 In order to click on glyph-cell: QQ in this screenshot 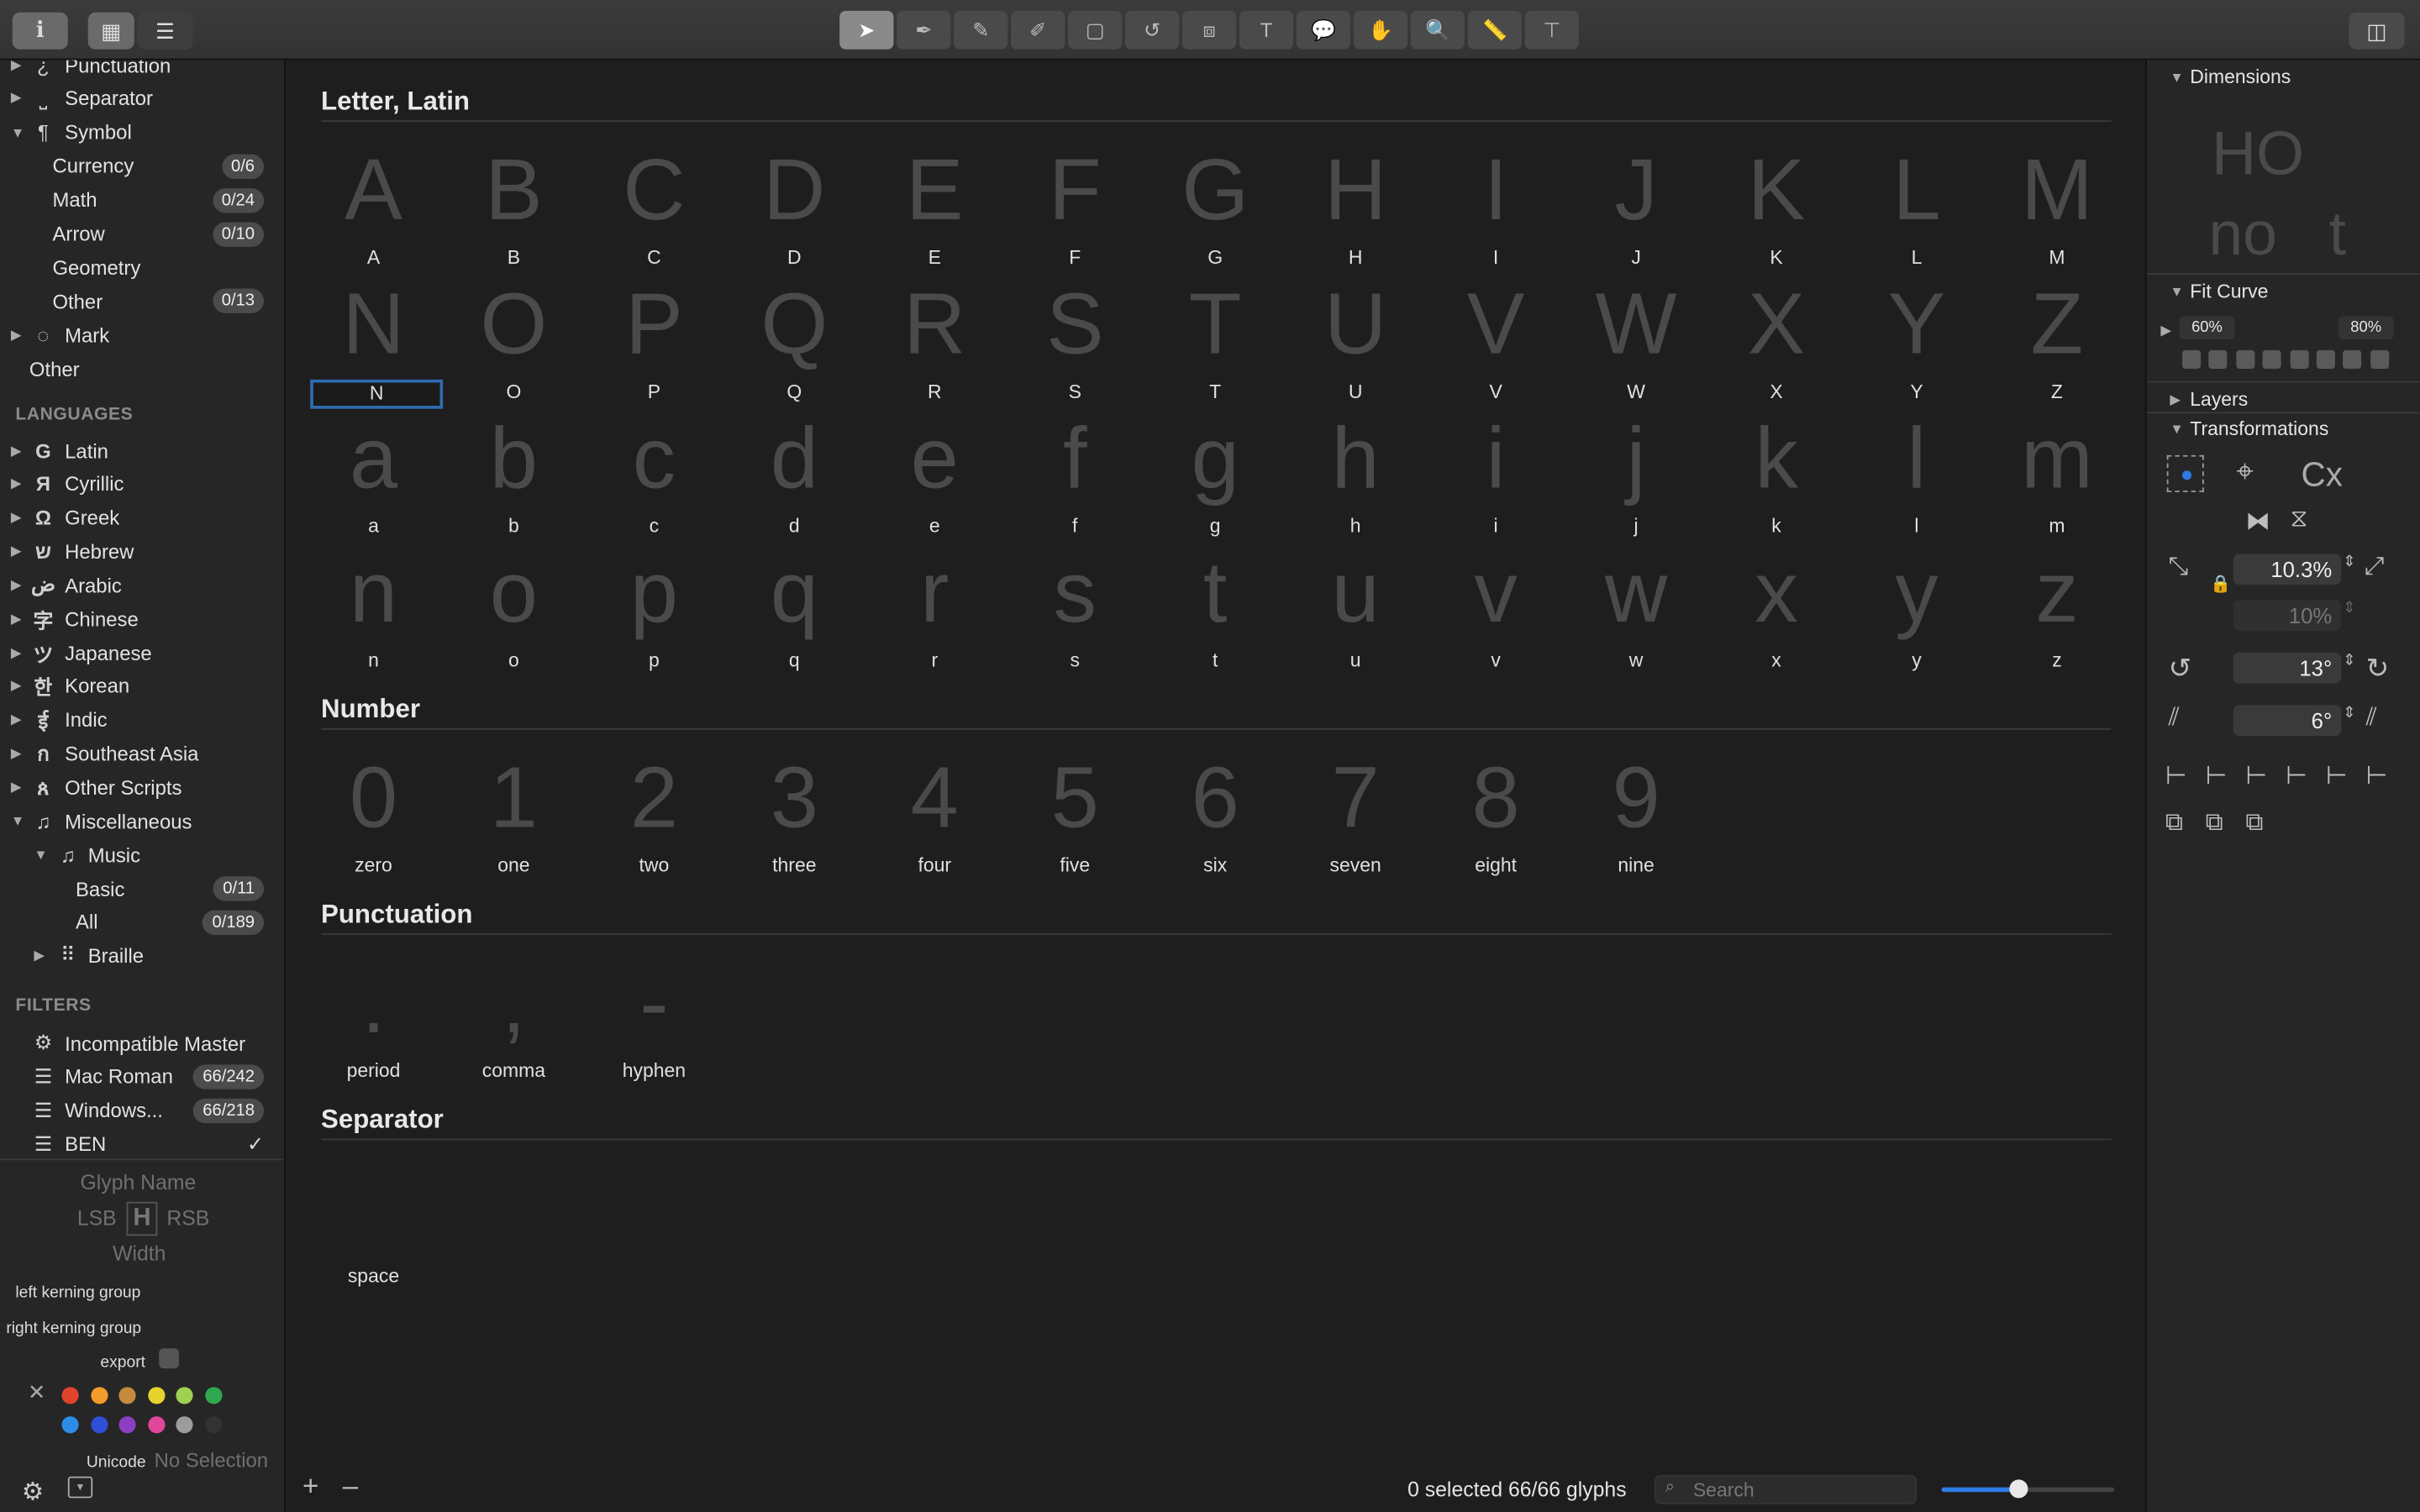, I will do `click(795, 342)`.